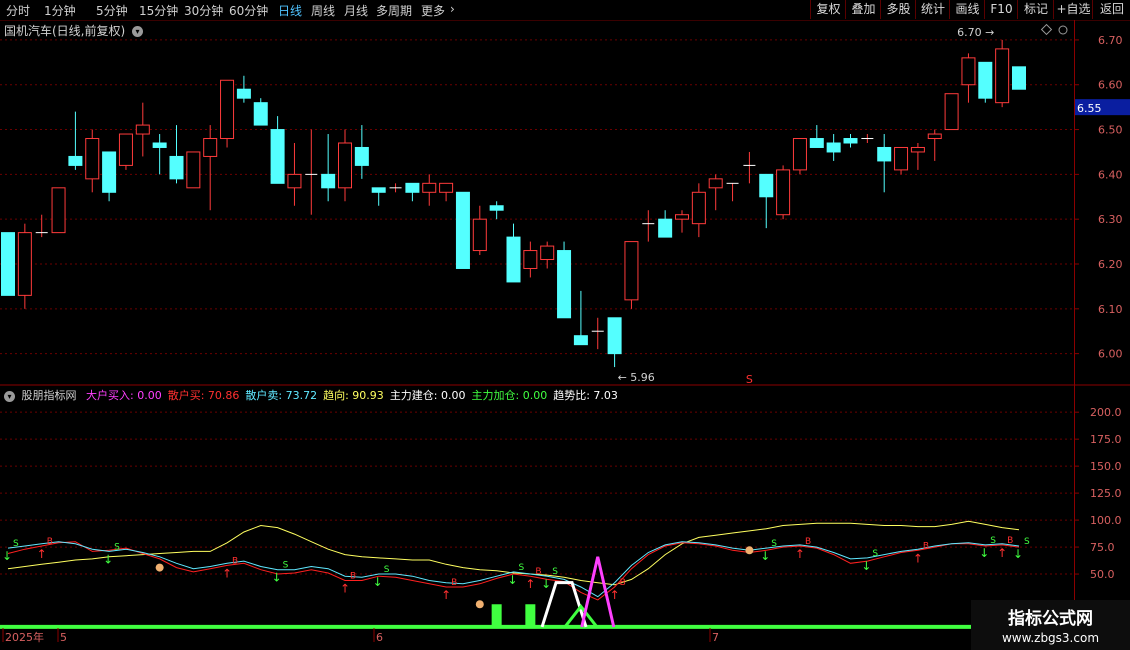 This screenshot has height=650, width=1130. Describe the element at coordinates (112, 10) in the screenshot. I see `period-2: 5分钟` at that location.